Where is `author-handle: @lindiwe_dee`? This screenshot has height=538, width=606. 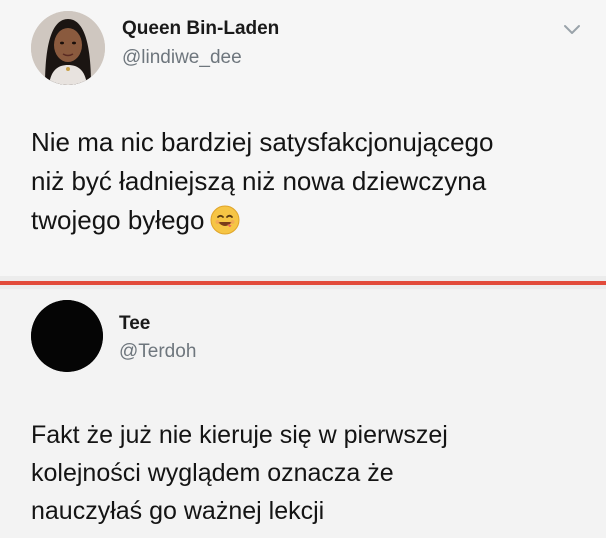
author-handle: @lindiwe_dee is located at coordinates (182, 58).